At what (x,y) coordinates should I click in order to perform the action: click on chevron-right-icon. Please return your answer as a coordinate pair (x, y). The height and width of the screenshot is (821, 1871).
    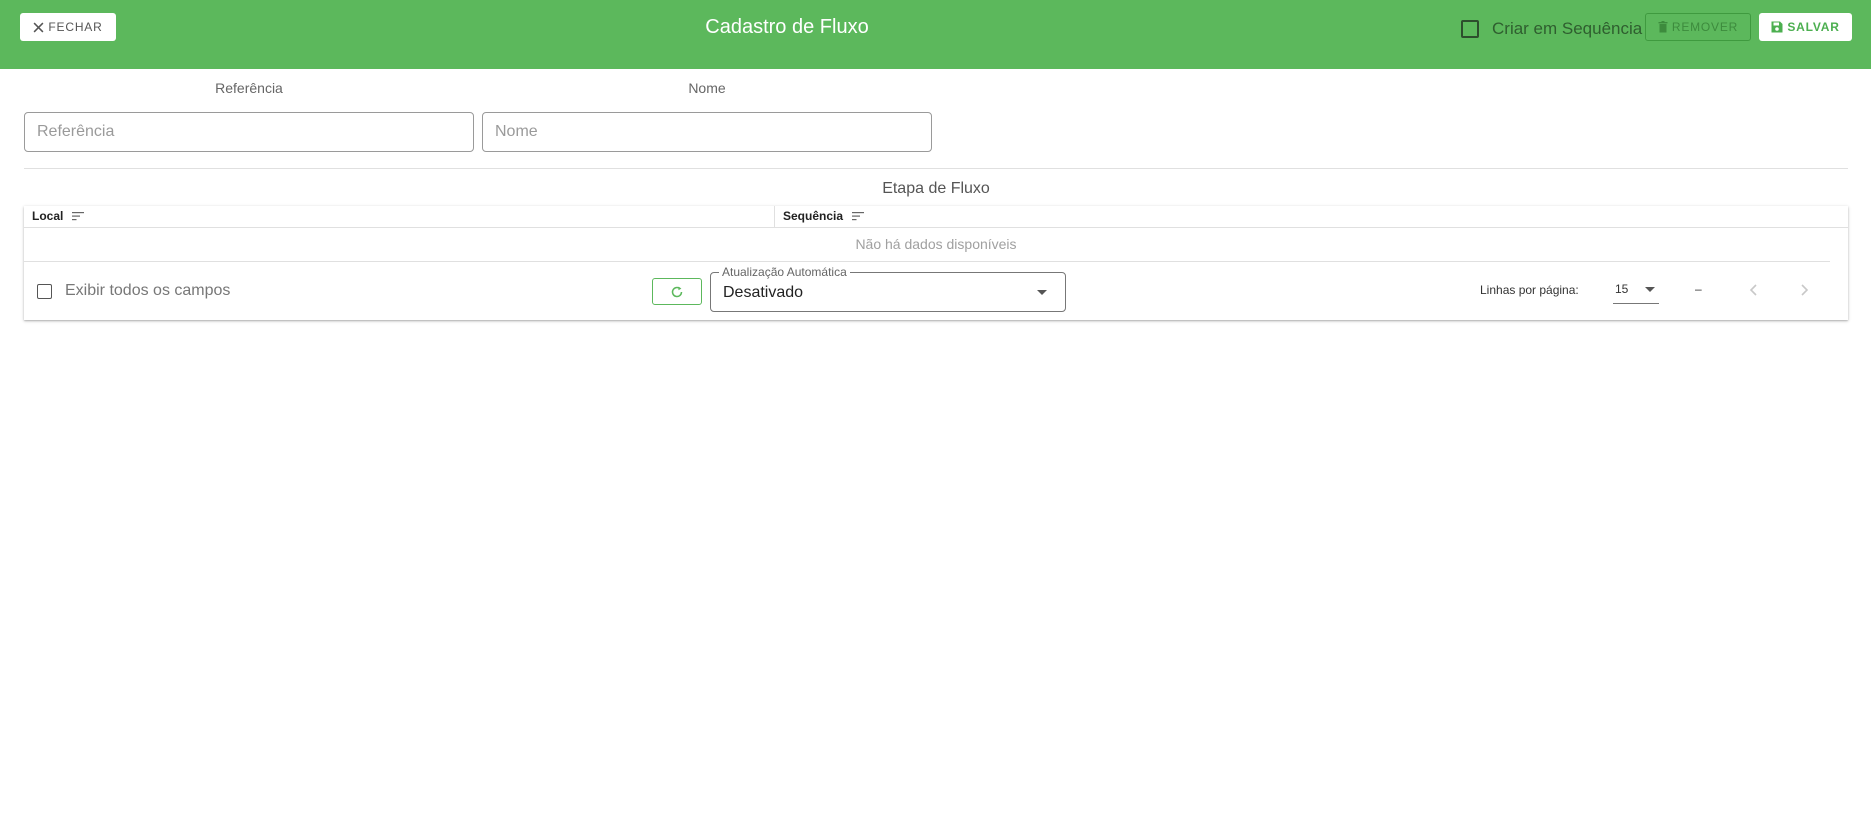
    Looking at the image, I should click on (1805, 290).